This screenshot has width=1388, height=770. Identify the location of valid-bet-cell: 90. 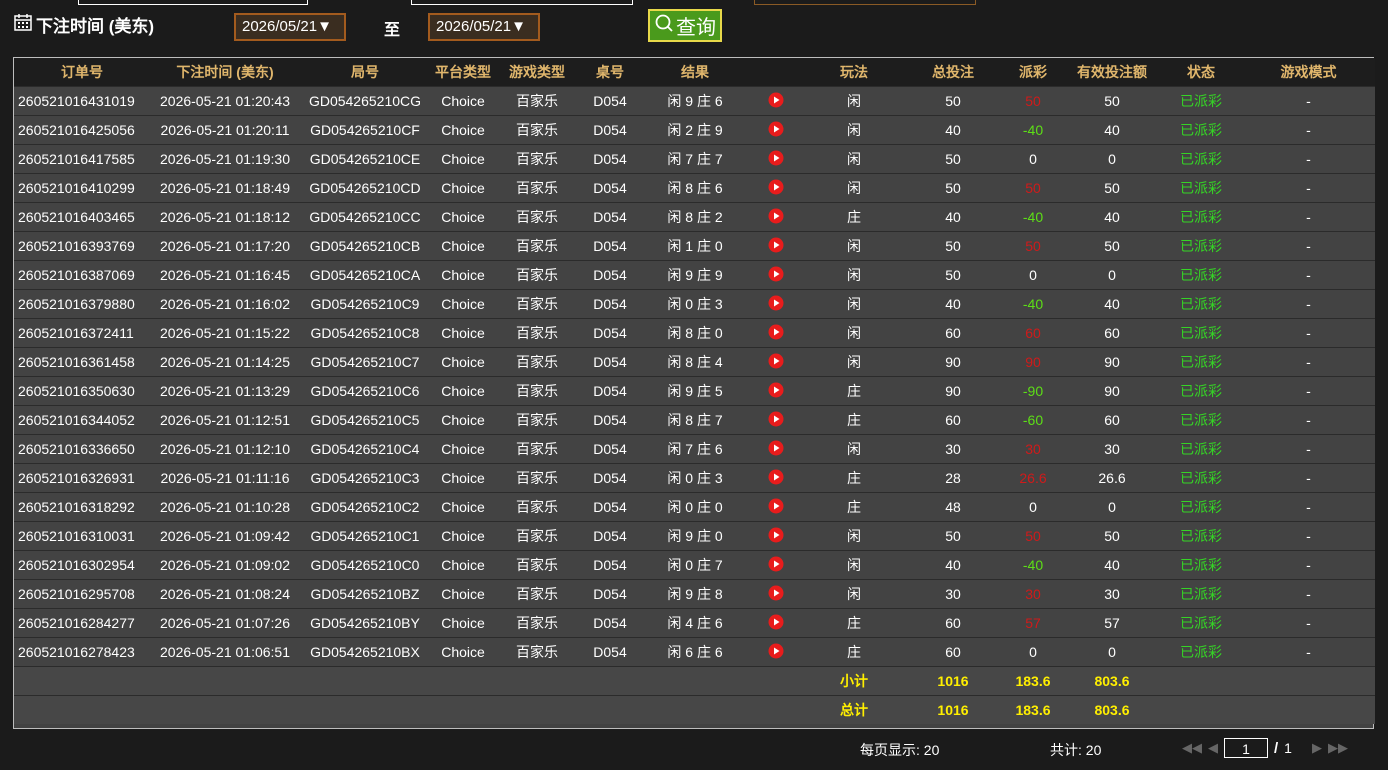
(1112, 362).